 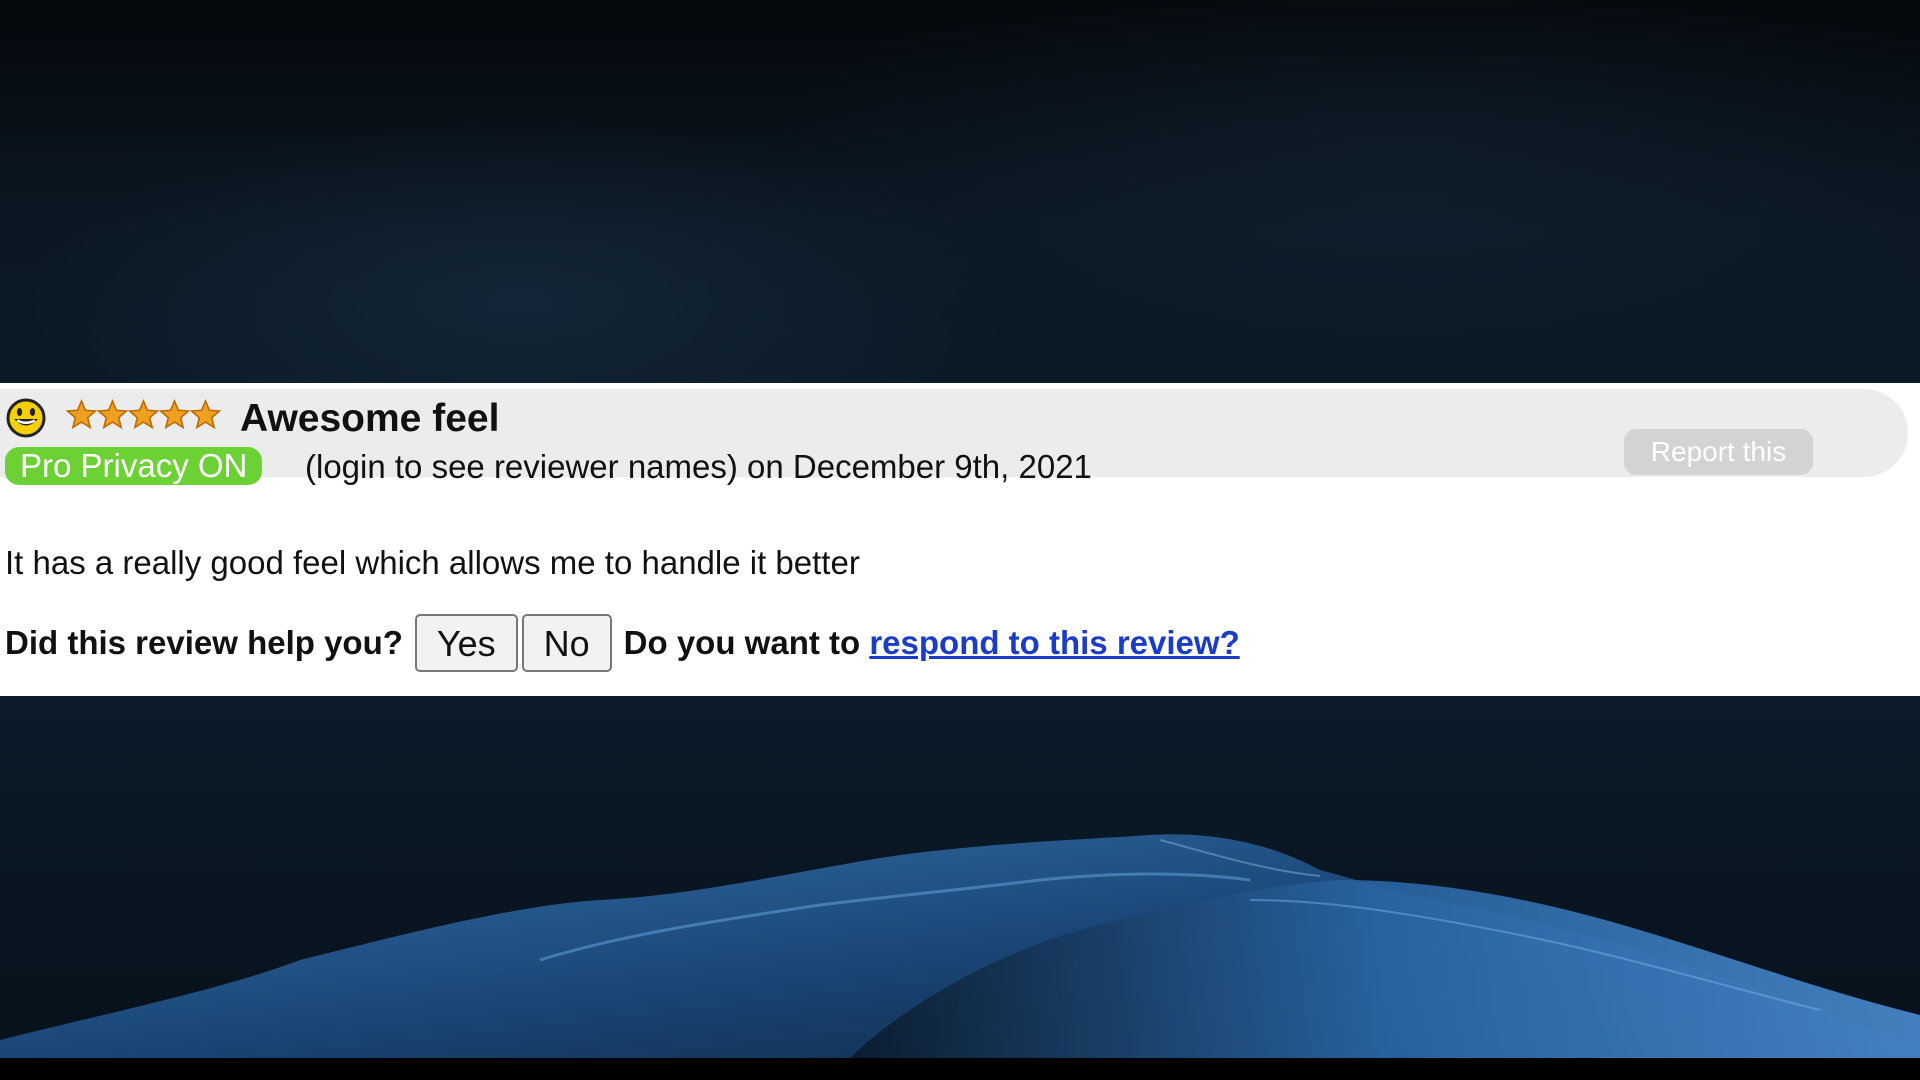 What do you see at coordinates (1054, 643) in the screenshot?
I see `respond-link: respond to this review?` at bounding box center [1054, 643].